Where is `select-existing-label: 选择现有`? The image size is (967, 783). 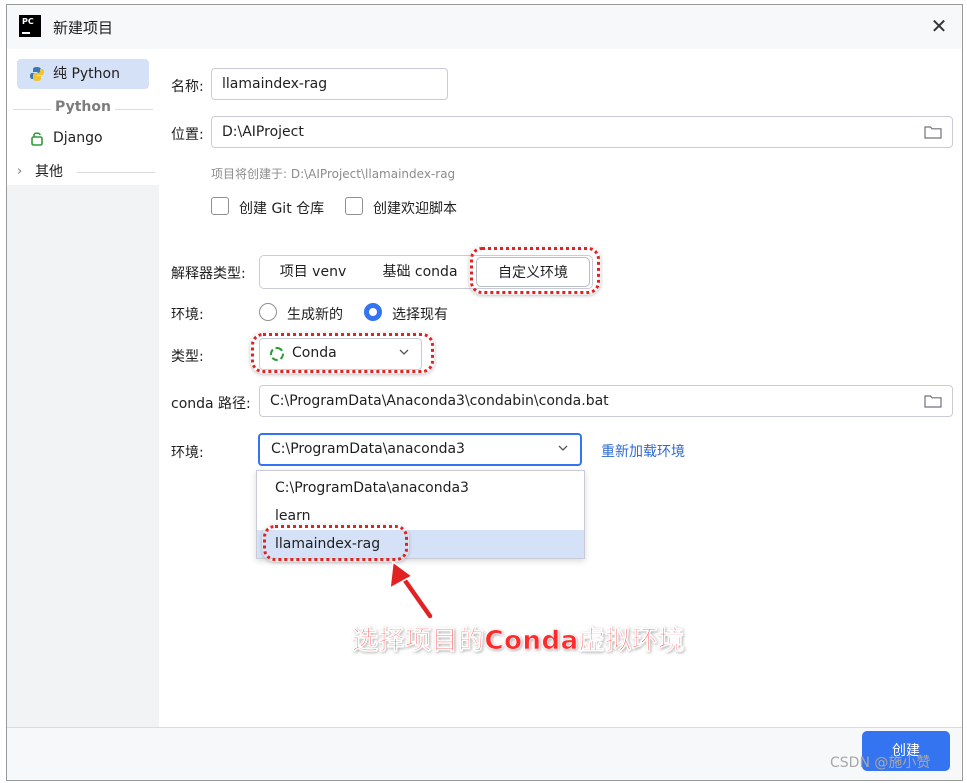 select-existing-label: 选择现有 is located at coordinates (420, 315).